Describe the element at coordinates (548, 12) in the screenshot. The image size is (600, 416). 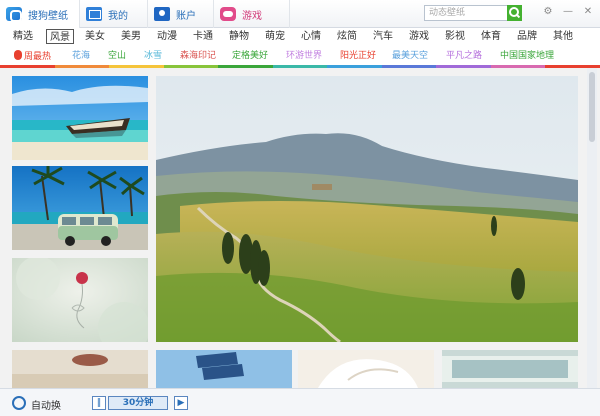
I see `settings-button: ⚙` at that location.